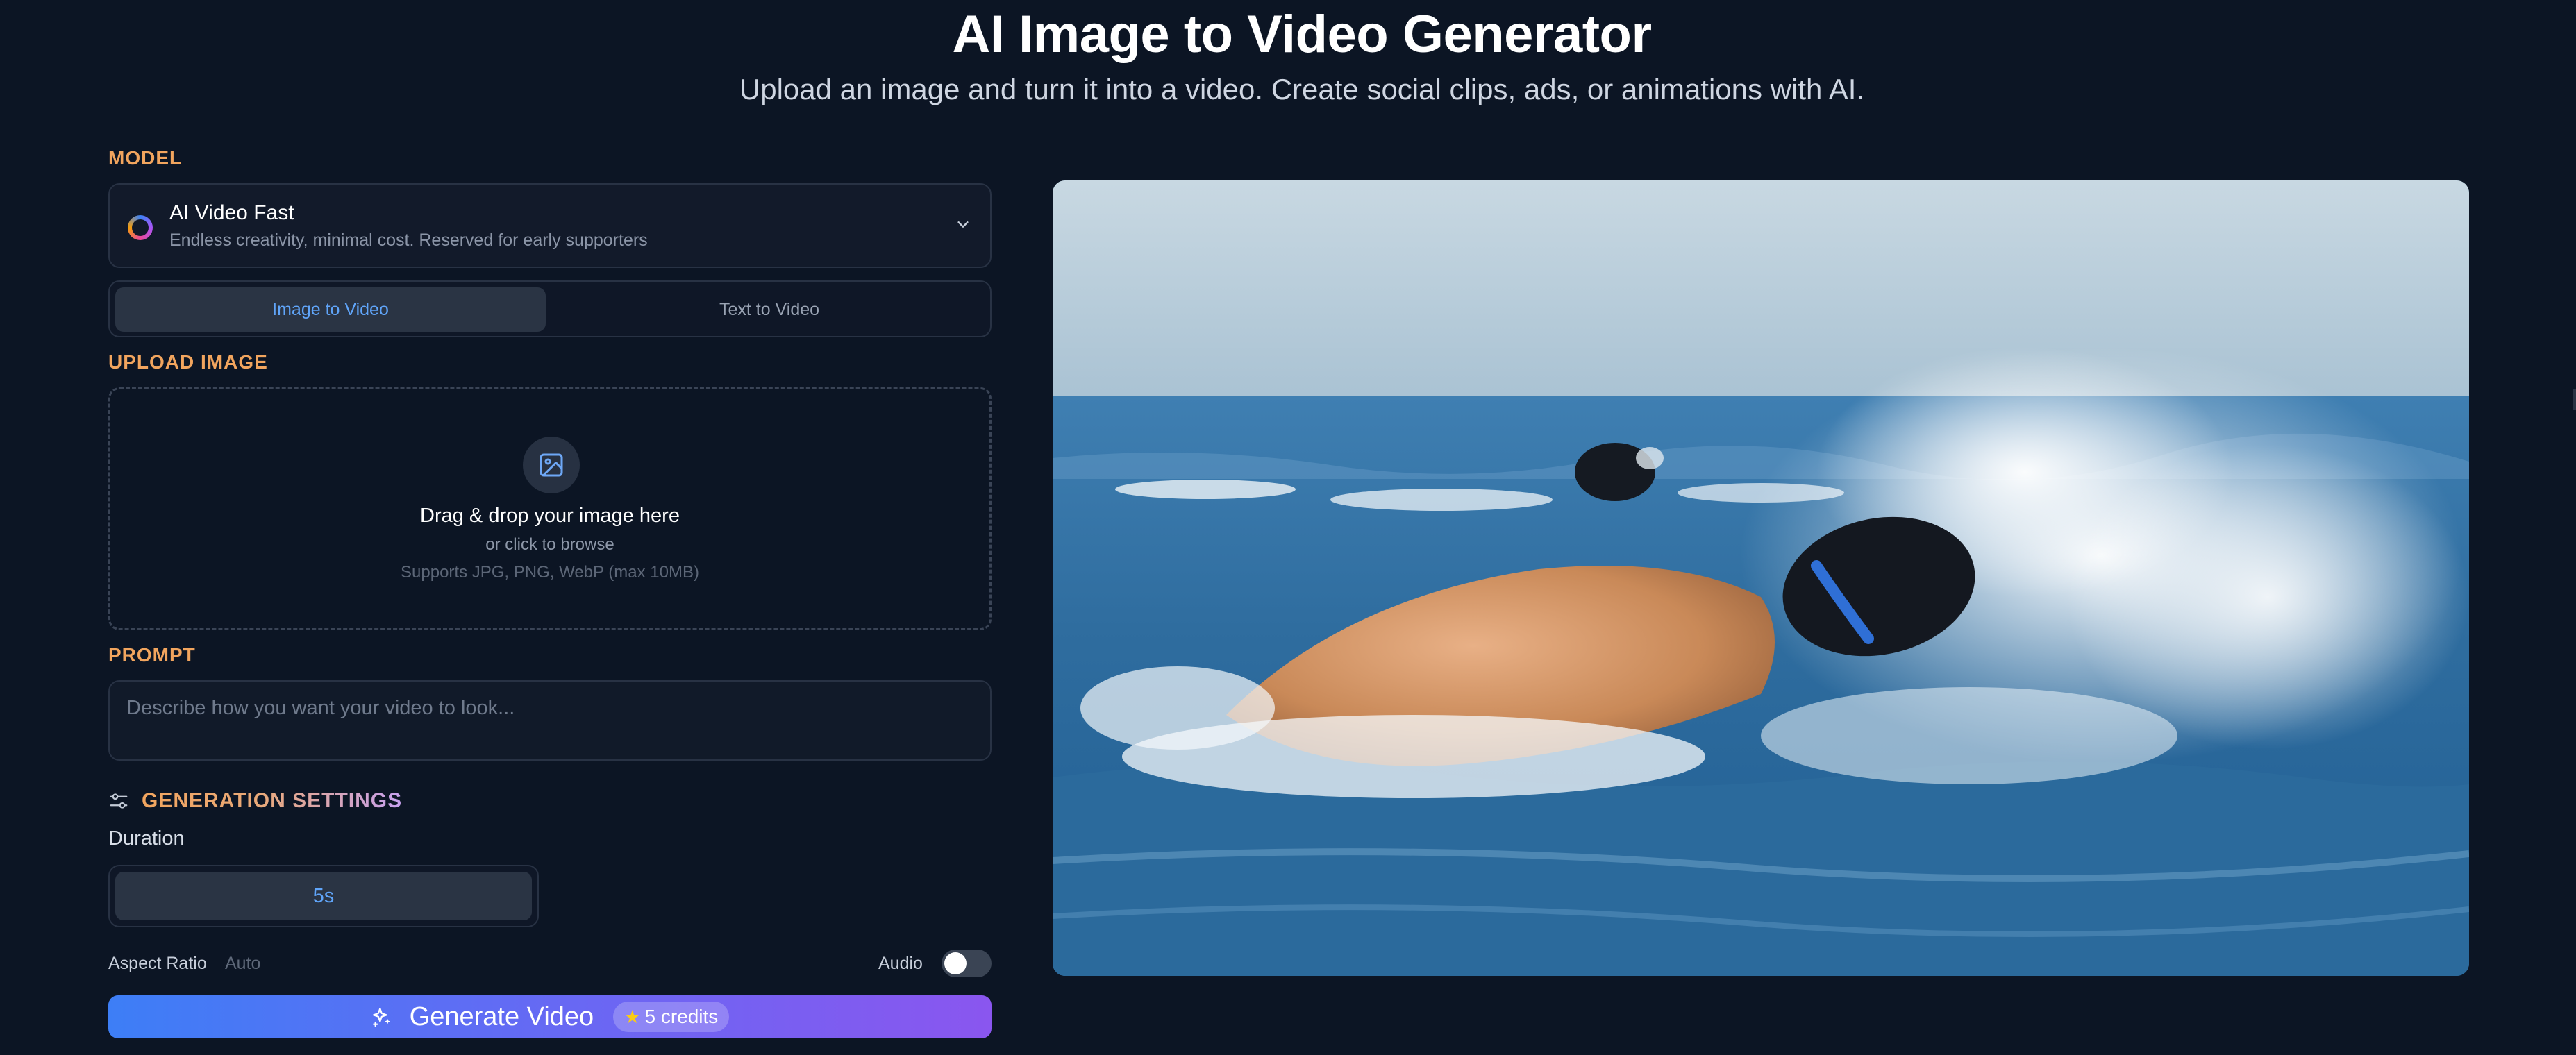 The width and height of the screenshot is (2576, 1055). I want to click on chevron-down-icon, so click(963, 224).